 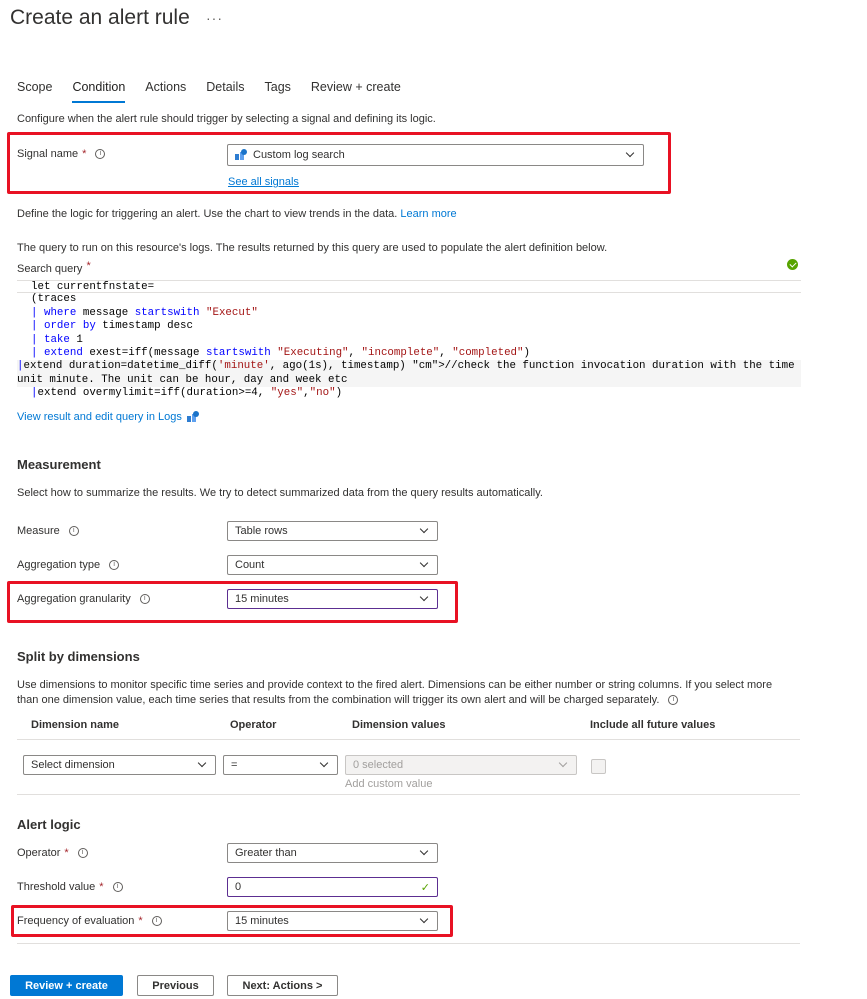 What do you see at coordinates (278, 91) in the screenshot?
I see `tab-tags: Tags` at bounding box center [278, 91].